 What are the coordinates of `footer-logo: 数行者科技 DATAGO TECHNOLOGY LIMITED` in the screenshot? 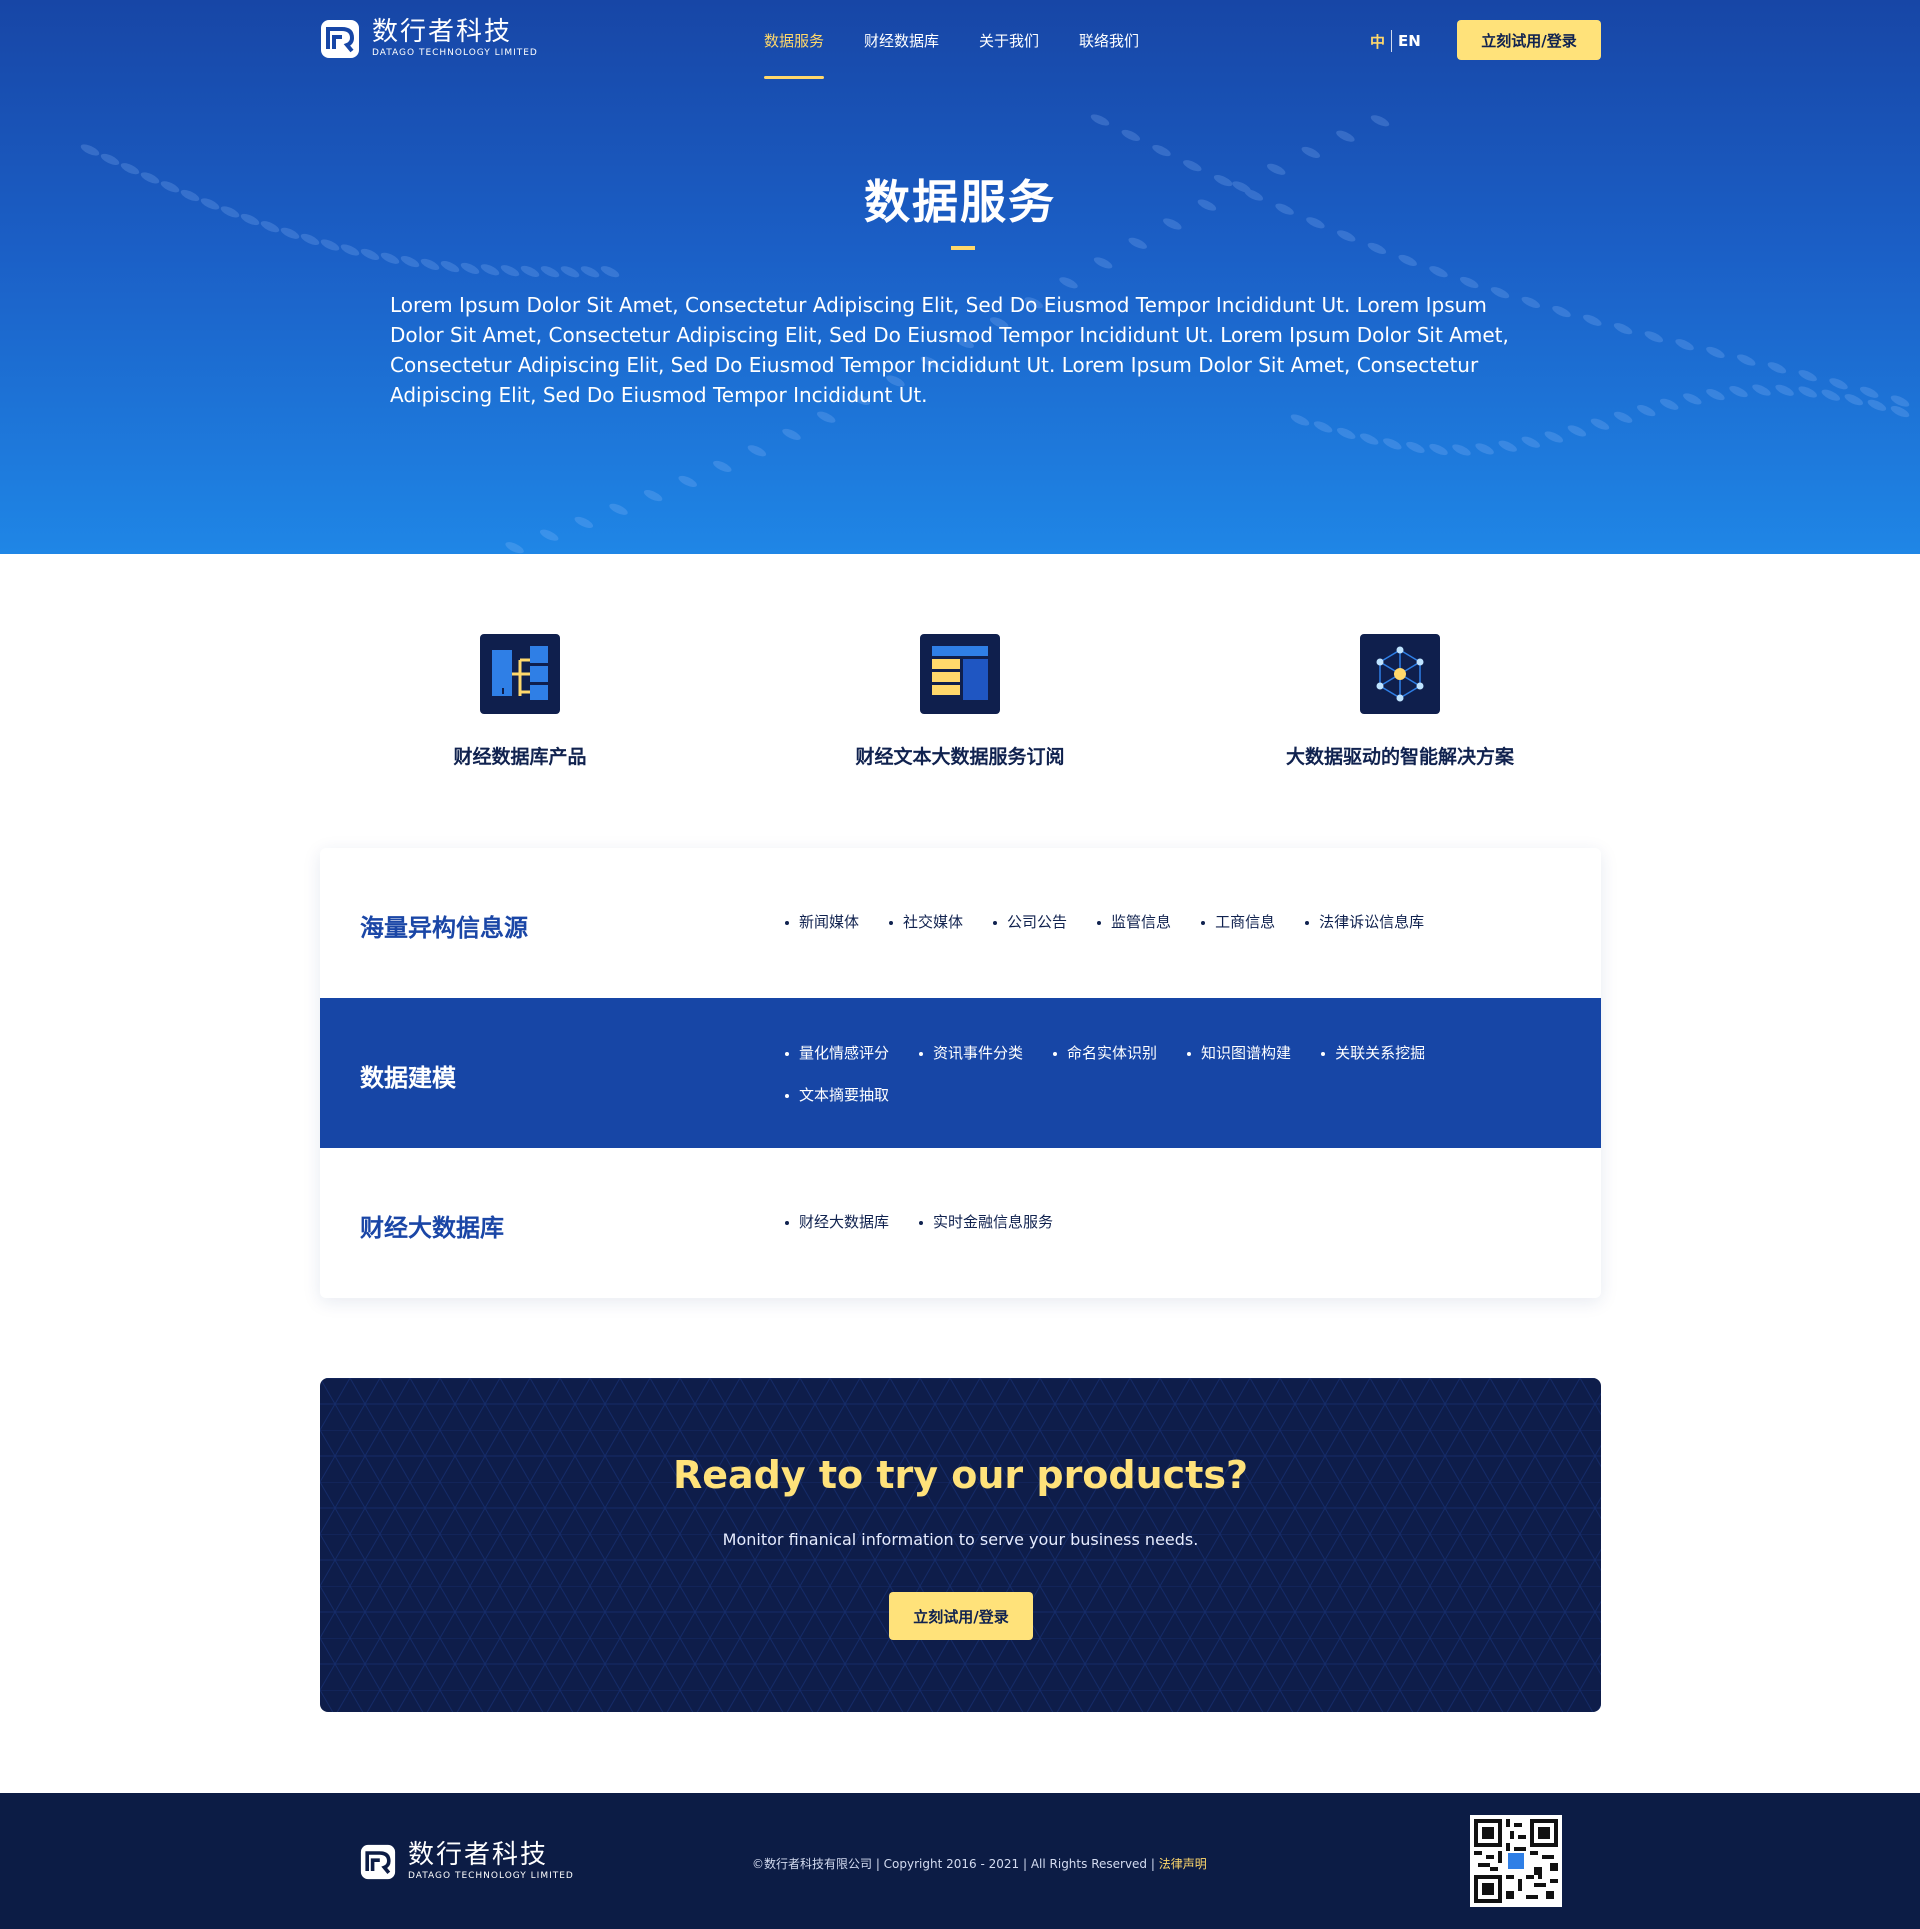 It's located at (467, 1861).